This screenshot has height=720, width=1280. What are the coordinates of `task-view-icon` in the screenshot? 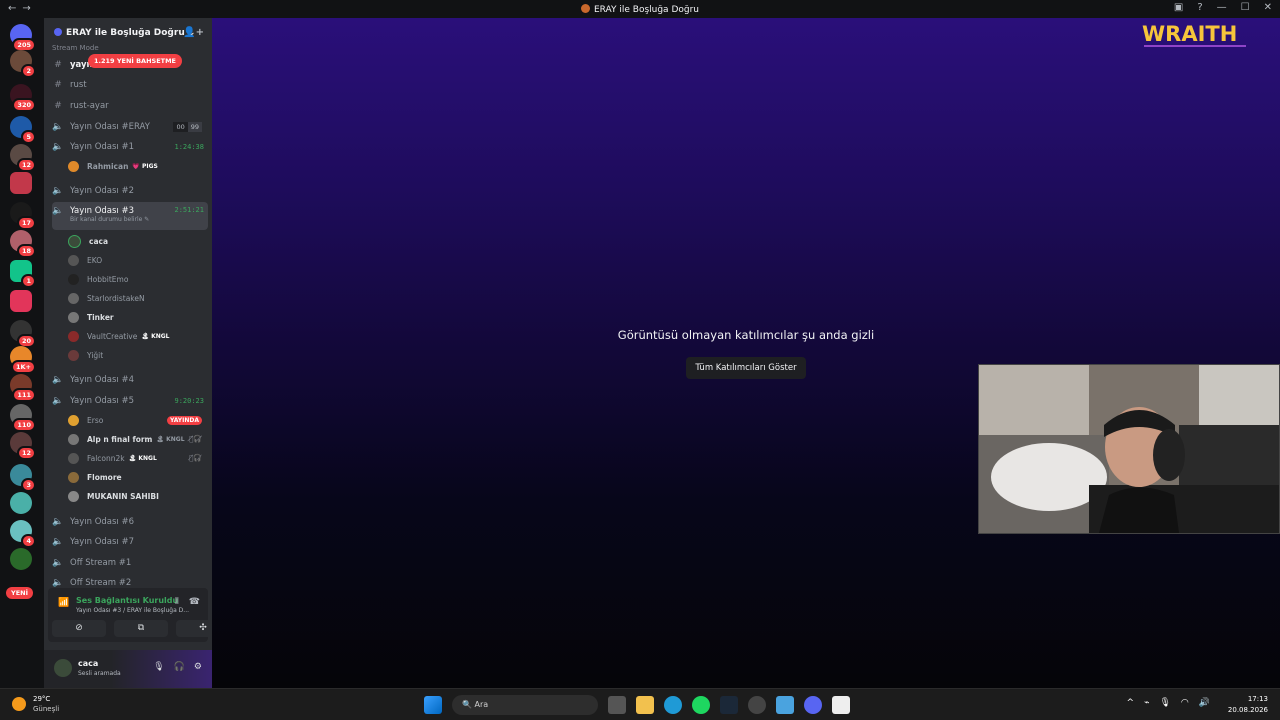 It's located at (617, 705).